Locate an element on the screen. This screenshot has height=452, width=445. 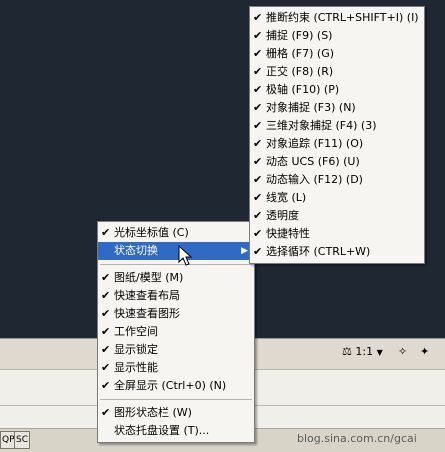
menu-item-label: 显示性能 is located at coordinates (136, 367).